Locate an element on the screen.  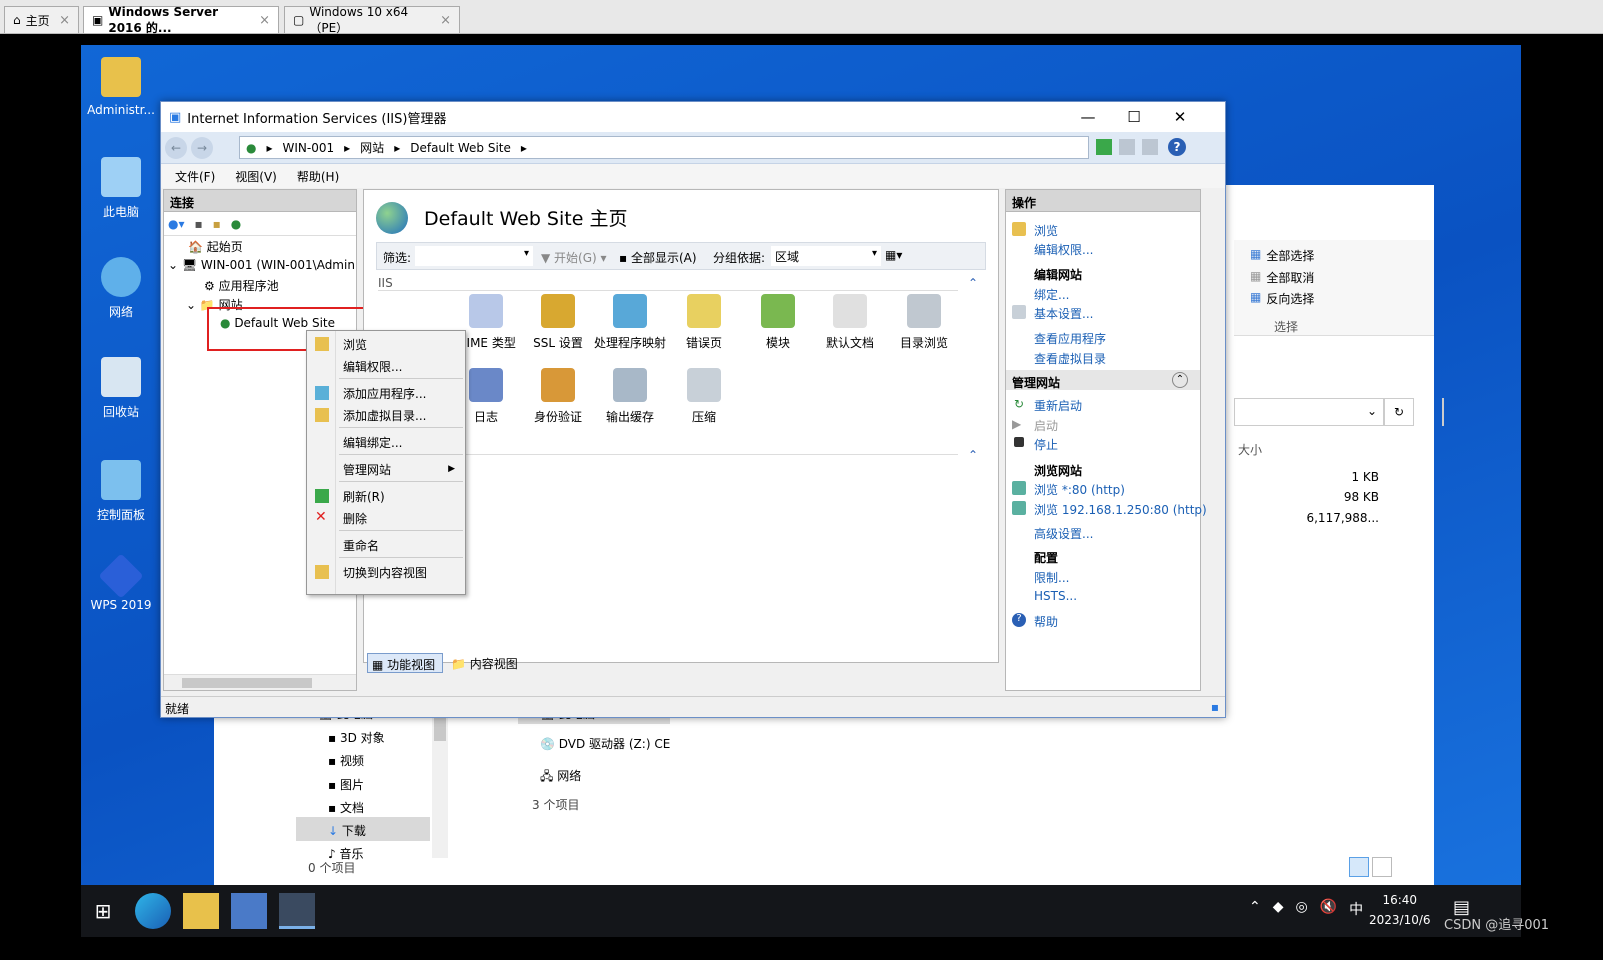
tab-features-view: ▦ 功能视图 is located at coordinates (405, 663).